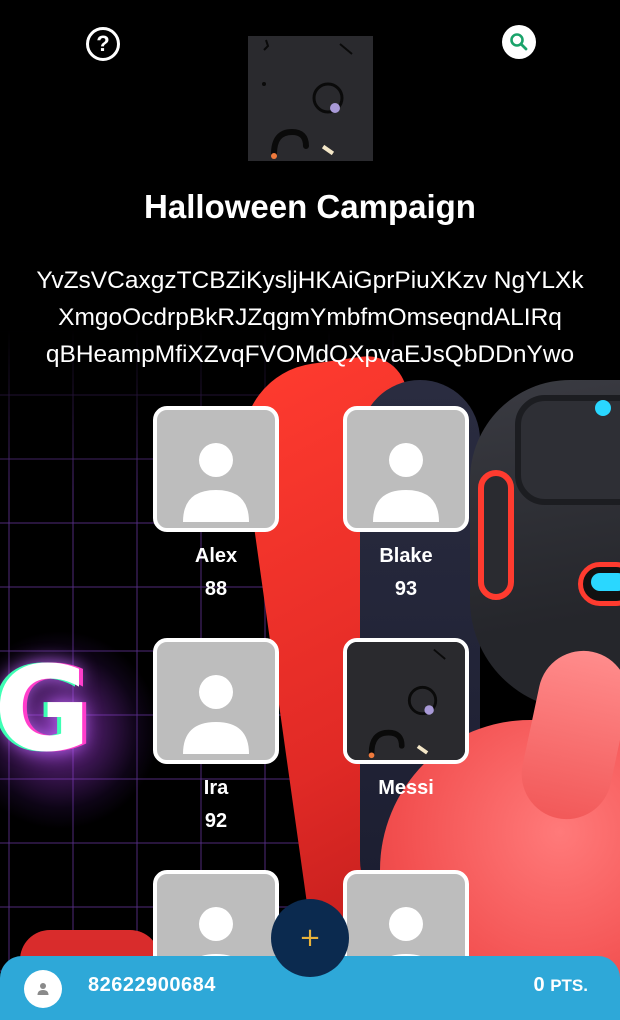  Describe the element at coordinates (569, 985) in the screenshot. I see `points-unit: PTS.` at that location.